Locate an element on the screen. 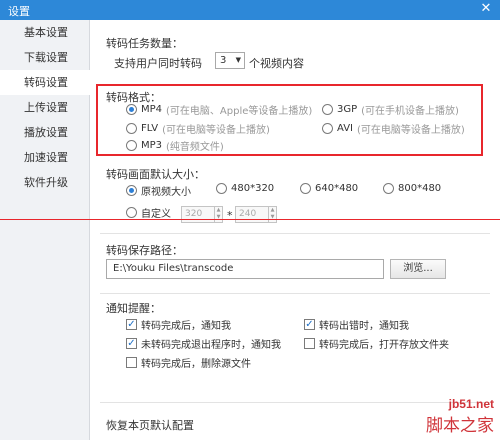 This screenshot has height=440, width=500. sidebar-item-download: 下载设置 is located at coordinates (44, 57).